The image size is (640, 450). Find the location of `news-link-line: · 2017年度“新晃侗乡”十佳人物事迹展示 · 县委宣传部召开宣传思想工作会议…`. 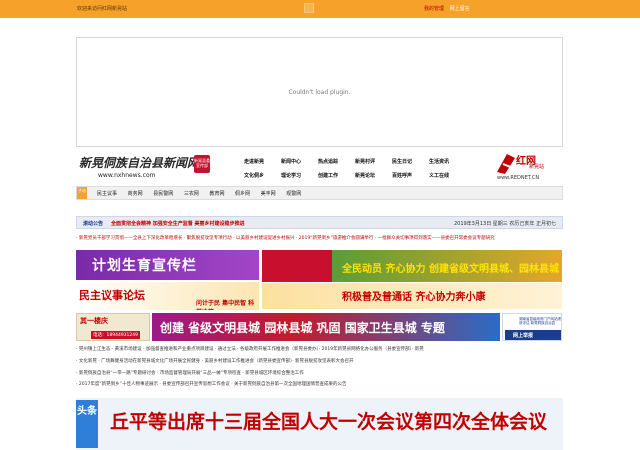

news-link-line: · 2017年度“新晃侗乡”十佳人物事迹展示 · 县委宣传部召开宣传思想工作会议… is located at coordinates (319, 385).